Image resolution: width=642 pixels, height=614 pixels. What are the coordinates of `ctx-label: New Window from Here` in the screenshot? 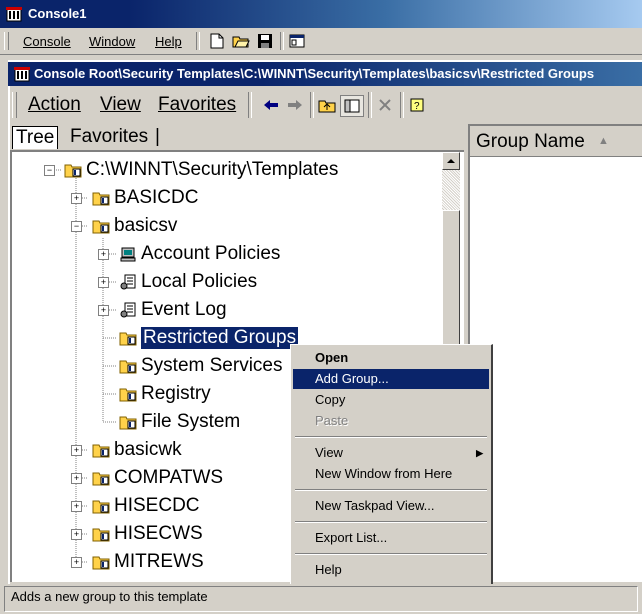 It's located at (384, 473).